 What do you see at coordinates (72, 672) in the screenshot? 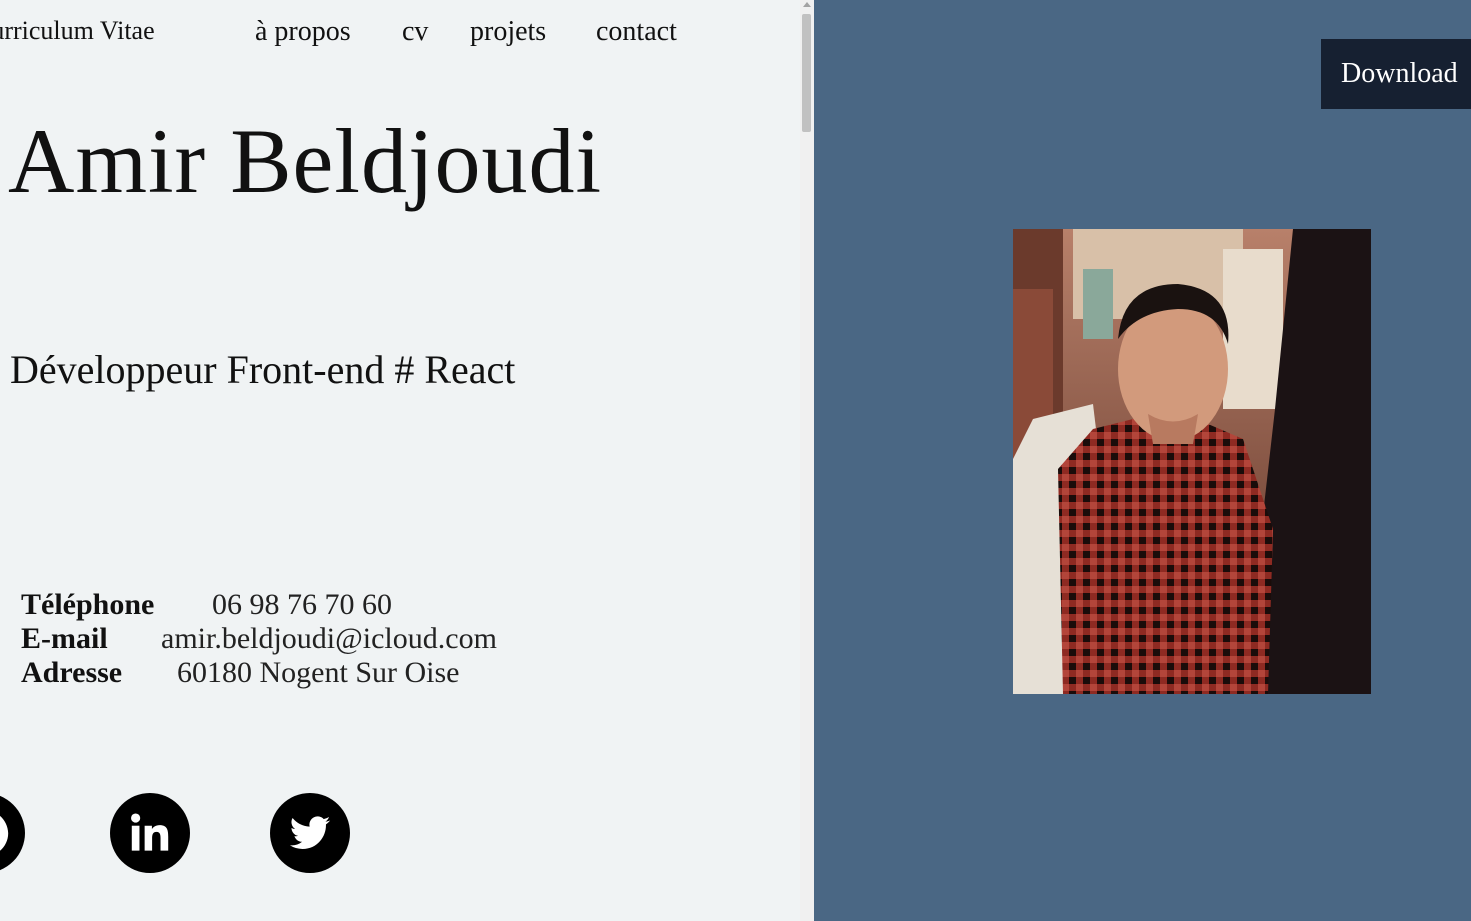
I see `address-label: Adresse` at bounding box center [72, 672].